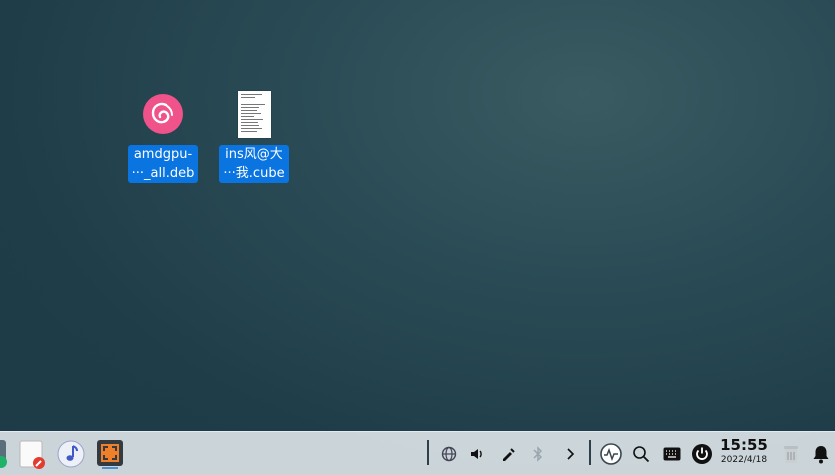 This screenshot has height=475, width=835. I want to click on bluetooth-icon, so click(538, 453).